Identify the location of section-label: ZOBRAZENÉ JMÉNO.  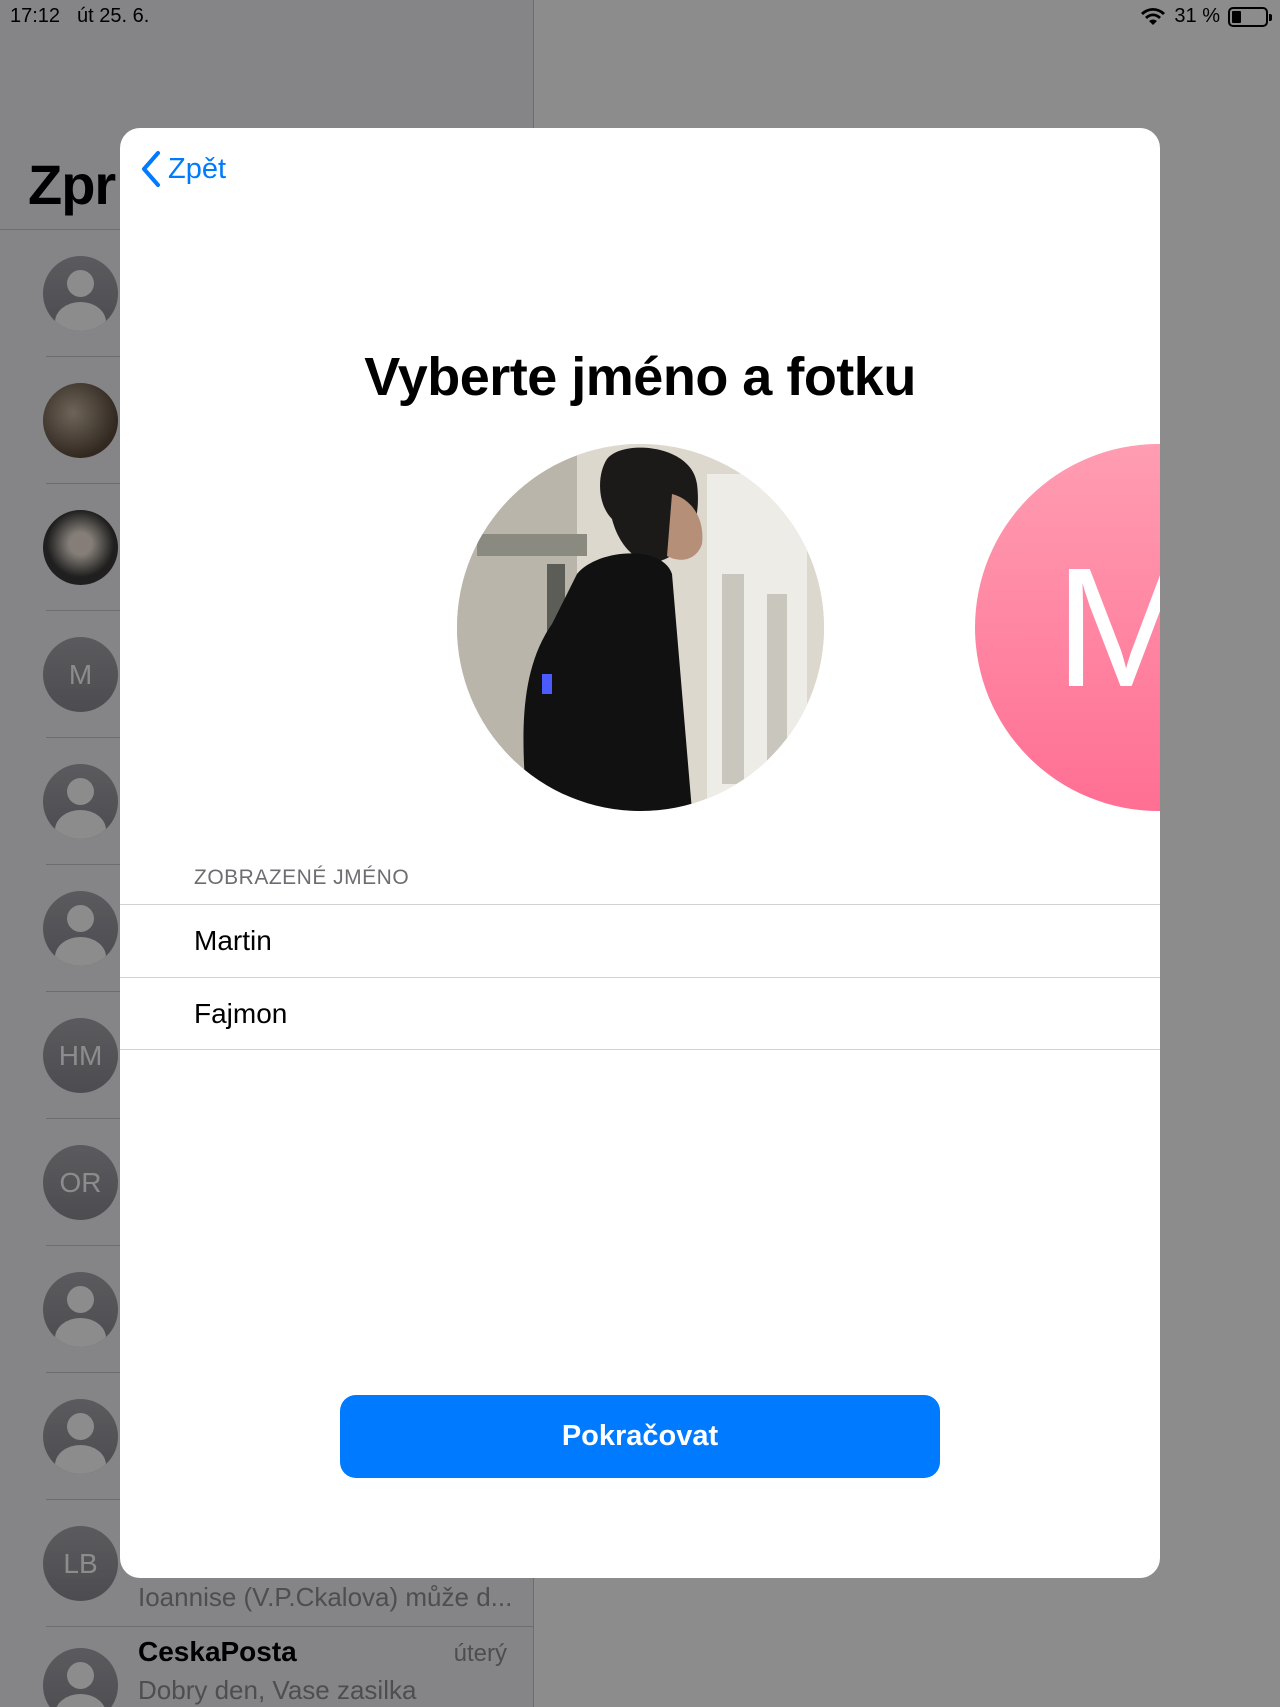
(302, 877).